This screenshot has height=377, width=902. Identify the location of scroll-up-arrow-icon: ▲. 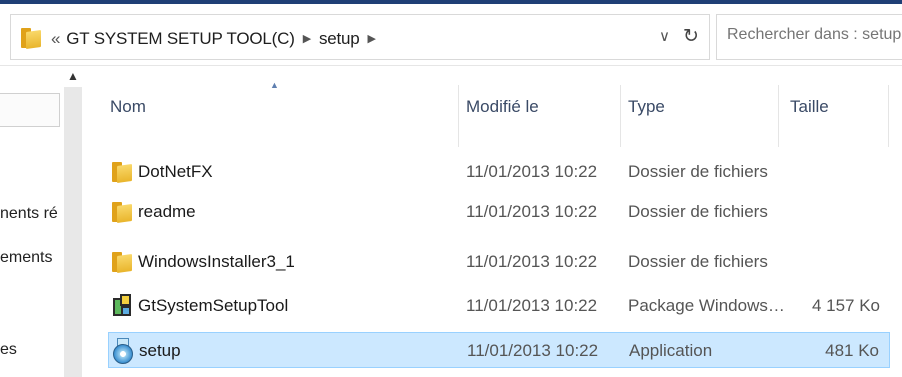
(73, 78).